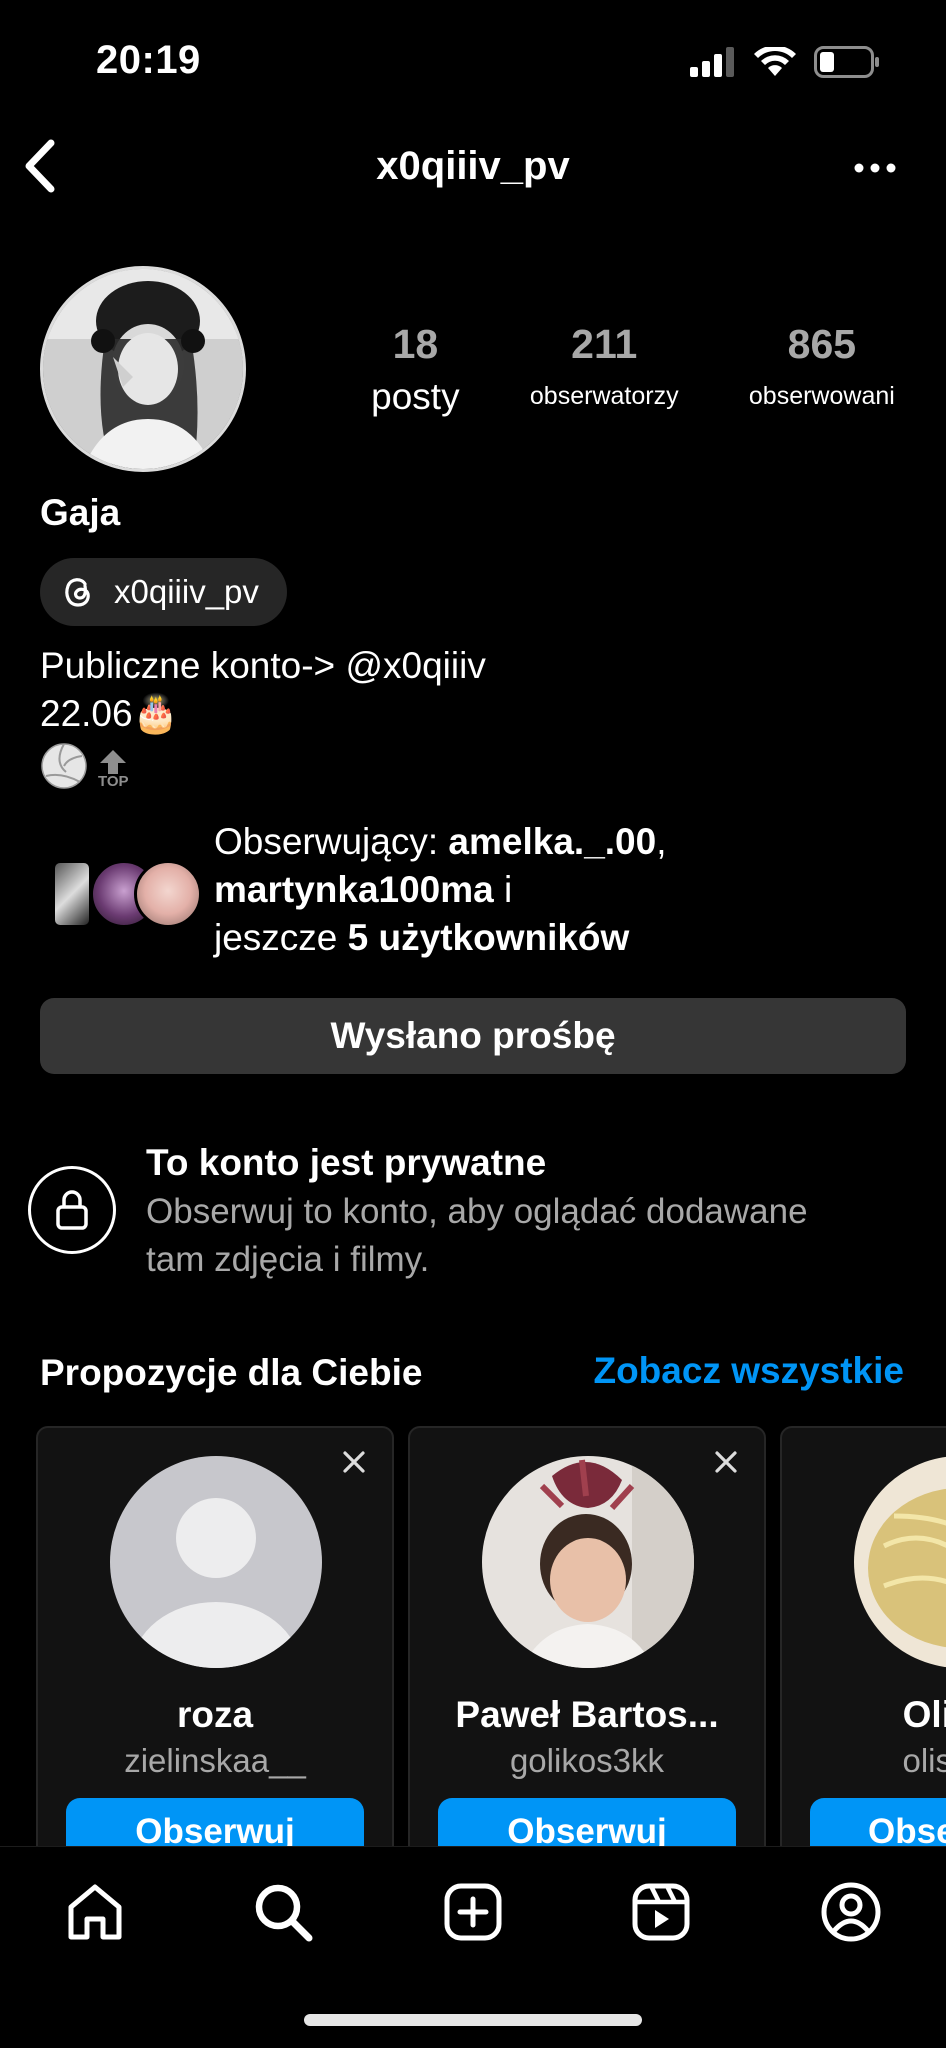 The height and width of the screenshot is (2048, 946). Describe the element at coordinates (109, 713) in the screenshot. I see `bio-line-2: 22.06🎂` at that location.